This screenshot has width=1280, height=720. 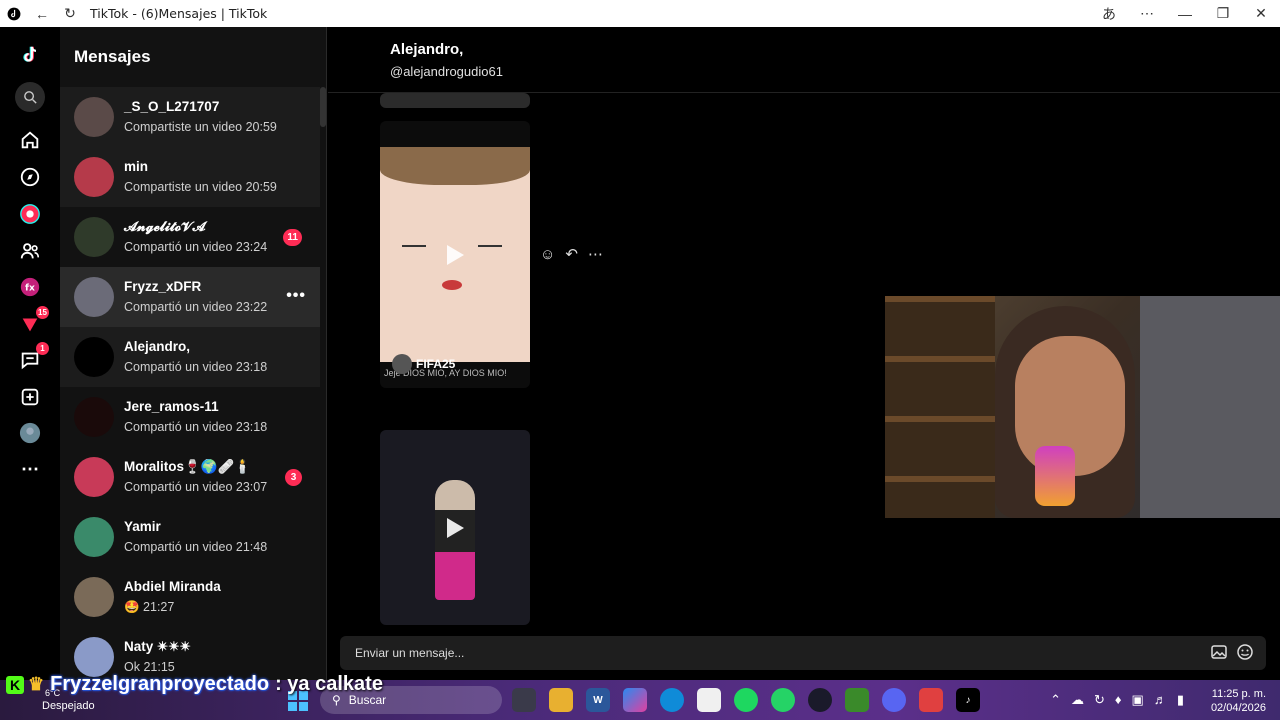 What do you see at coordinates (190, 357) in the screenshot?
I see `conversation-item: Alejandro, Compartió un video 23:18` at bounding box center [190, 357].